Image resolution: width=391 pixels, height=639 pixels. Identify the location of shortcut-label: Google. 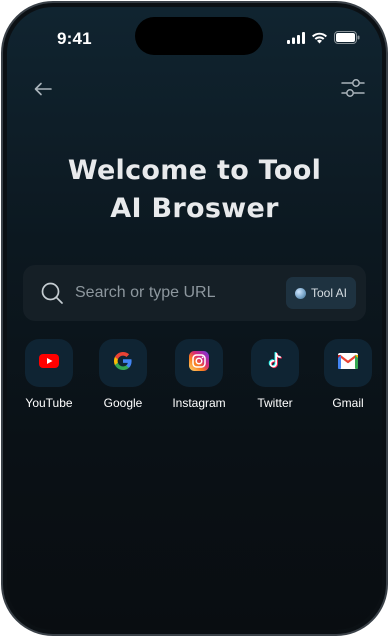
(123, 403).